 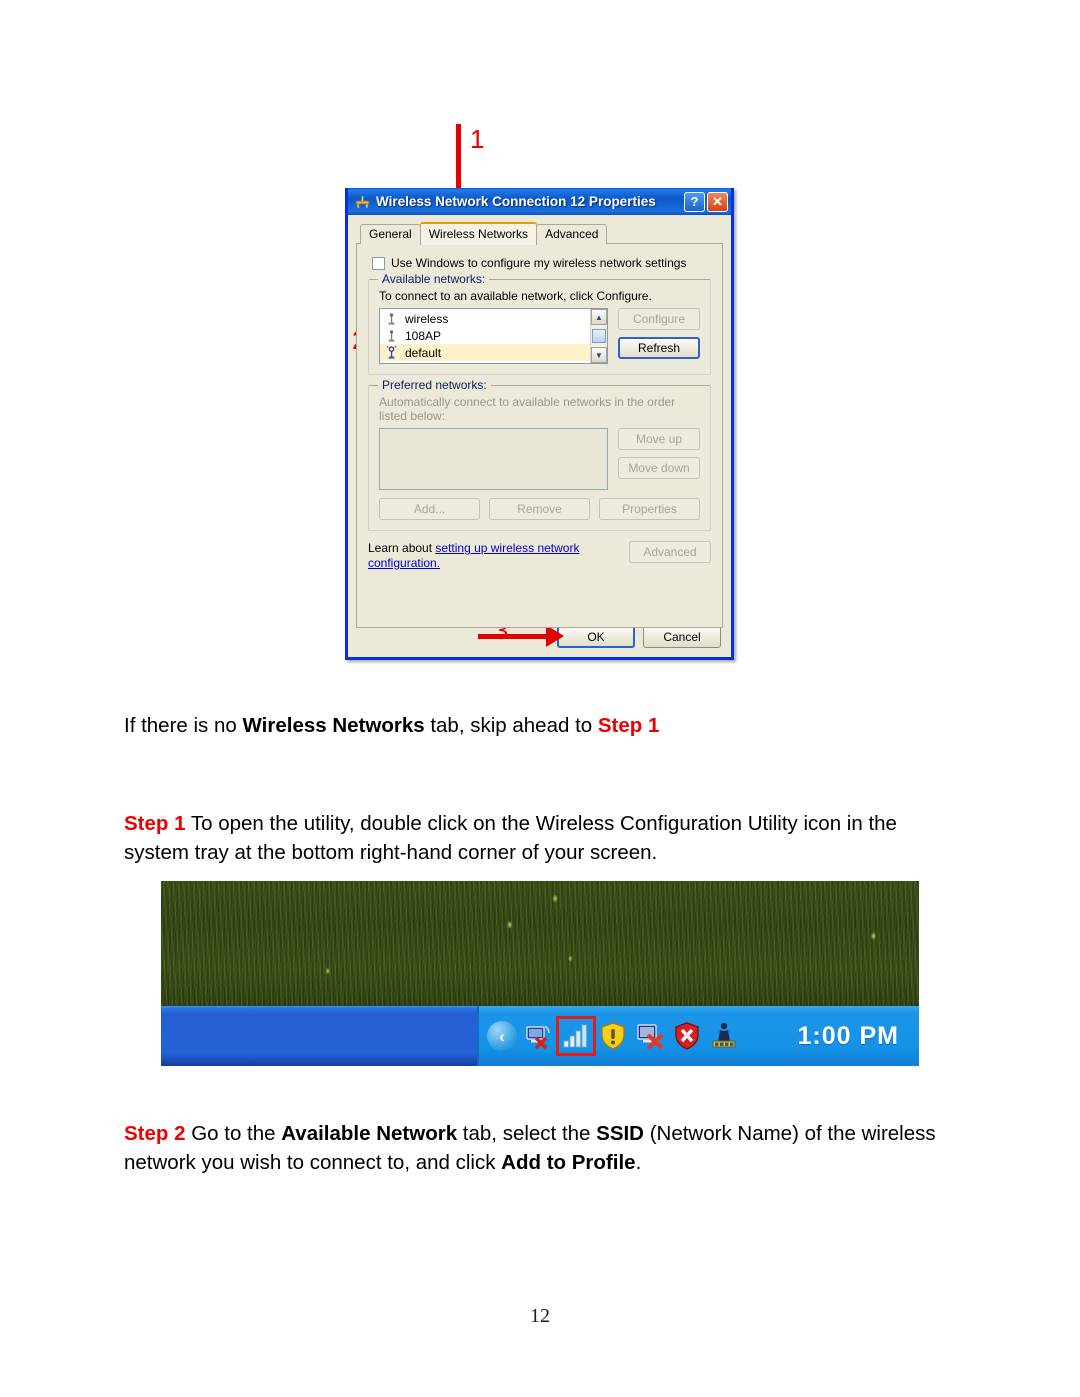 I want to click on notification-tray: ‹ 1:00 PM, so click(x=698, y=1036).